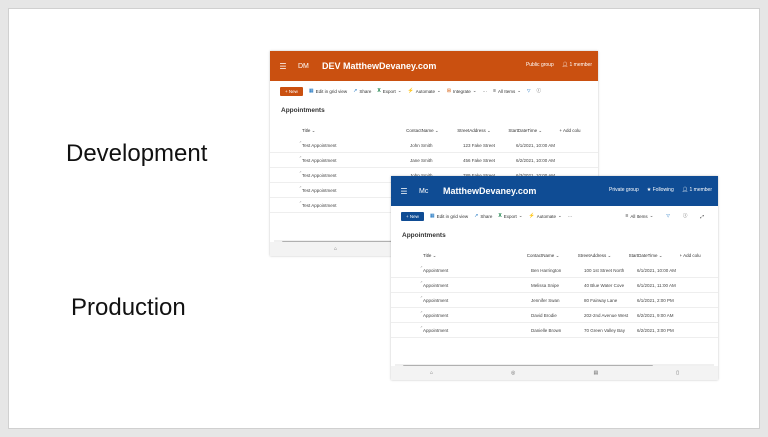  I want to click on document-icon: ▯, so click(677, 373).